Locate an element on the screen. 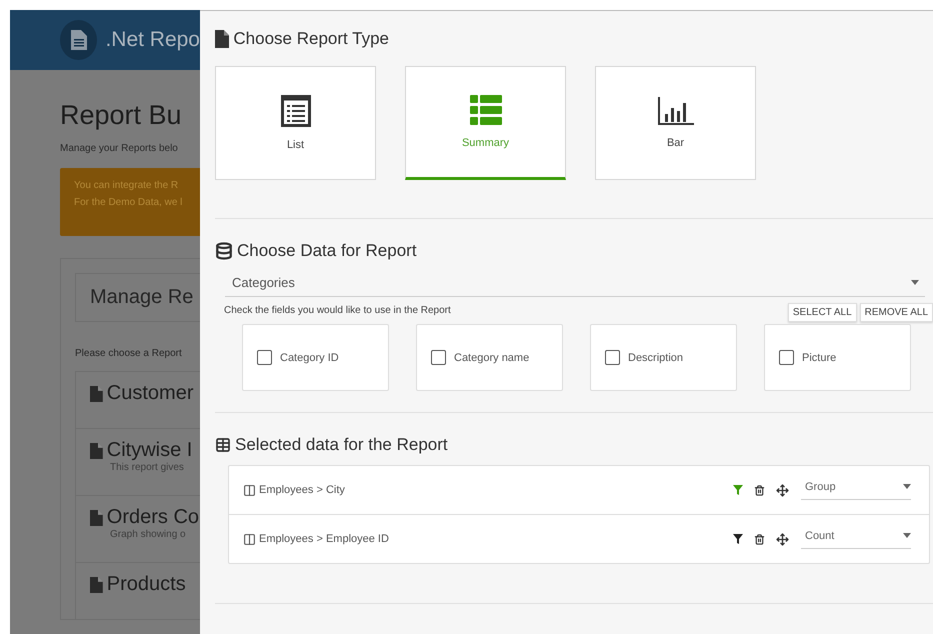 The height and width of the screenshot is (634, 933). field-label: Category name is located at coordinates (492, 358).